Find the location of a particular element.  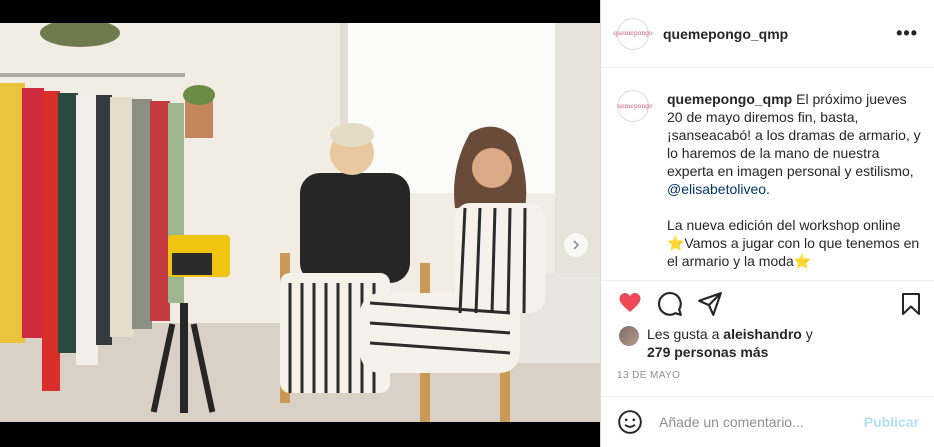

likes-connector: y is located at coordinates (807, 334).